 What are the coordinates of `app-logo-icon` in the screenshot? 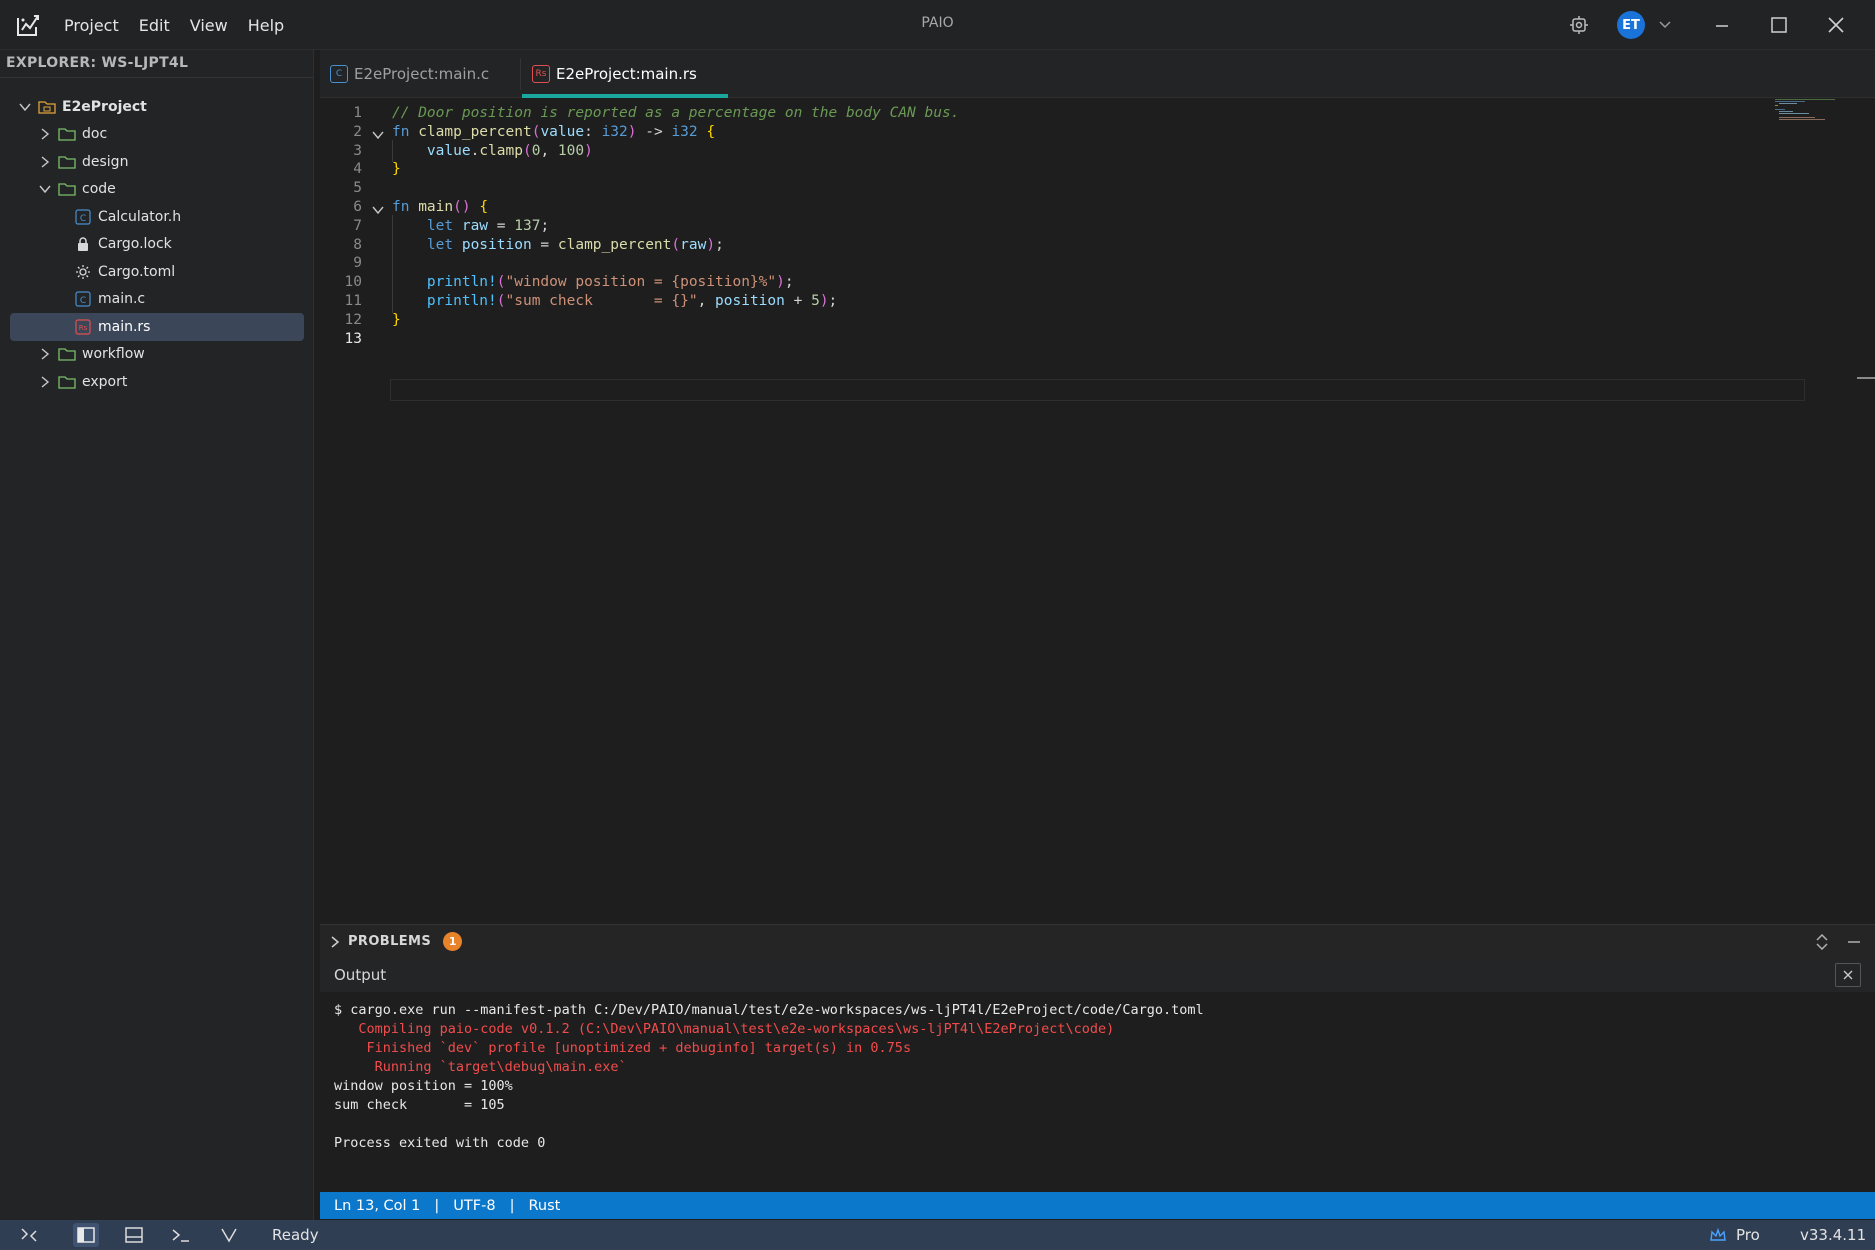 It's located at (28, 25).